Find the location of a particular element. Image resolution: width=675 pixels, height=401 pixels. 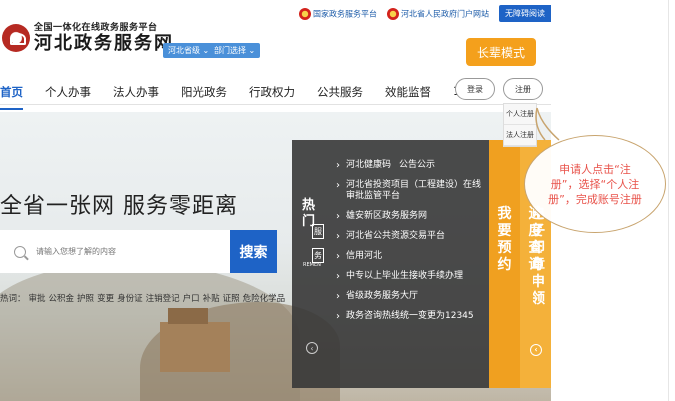

region-select: 河北省级 ⌄ is located at coordinates (189, 50).